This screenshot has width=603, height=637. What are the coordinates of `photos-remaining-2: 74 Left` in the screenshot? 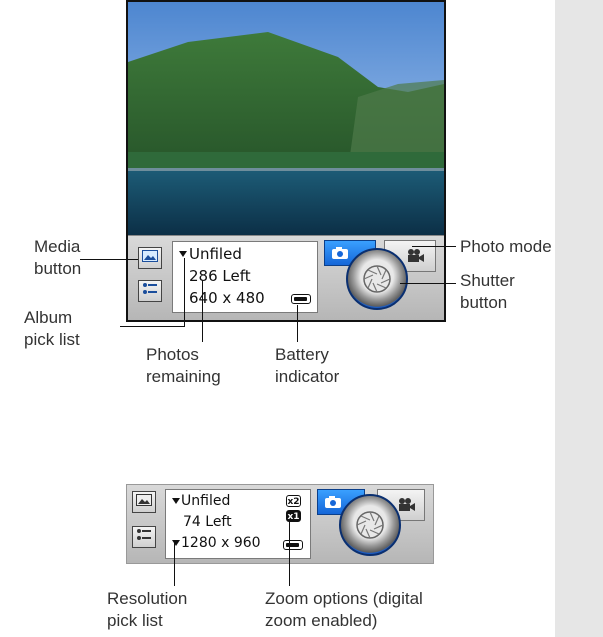 It's located at (207, 522).